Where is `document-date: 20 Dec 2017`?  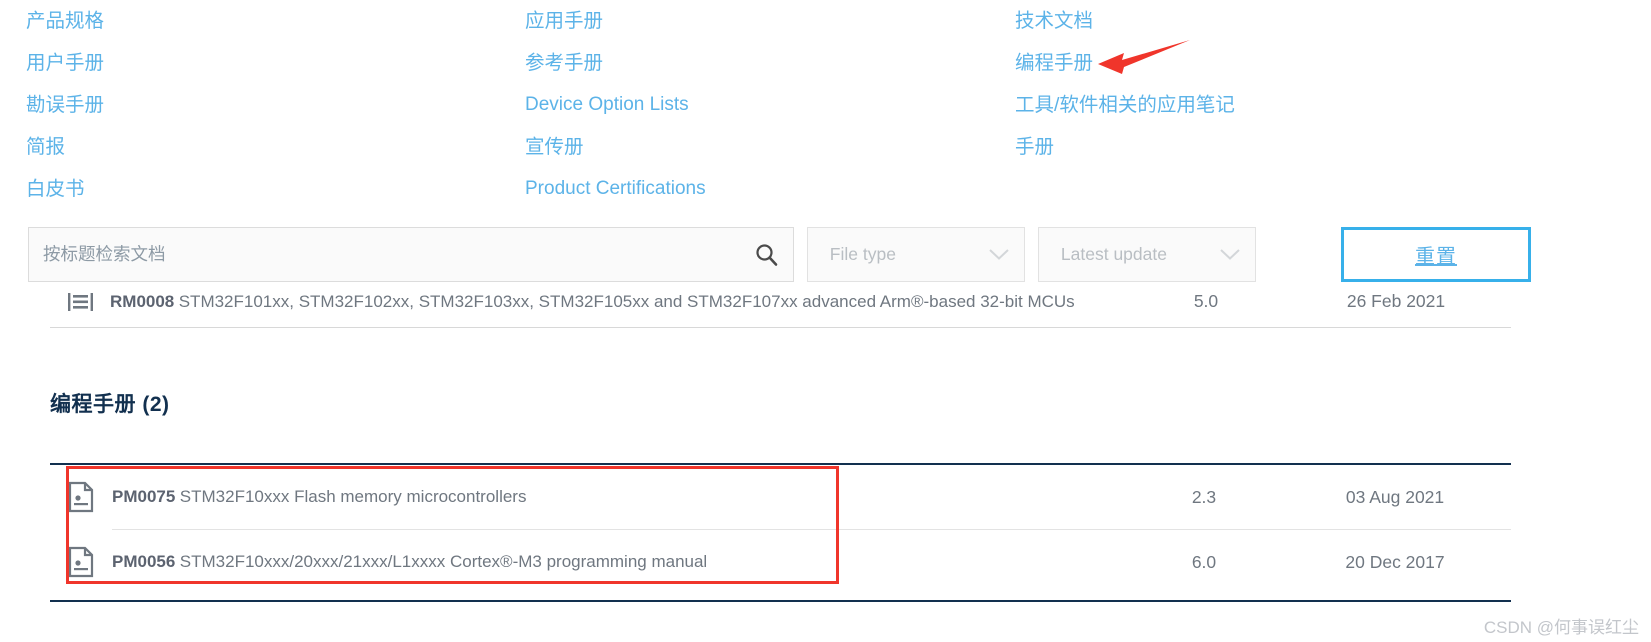
document-date: 20 Dec 2017 is located at coordinates (1395, 561).